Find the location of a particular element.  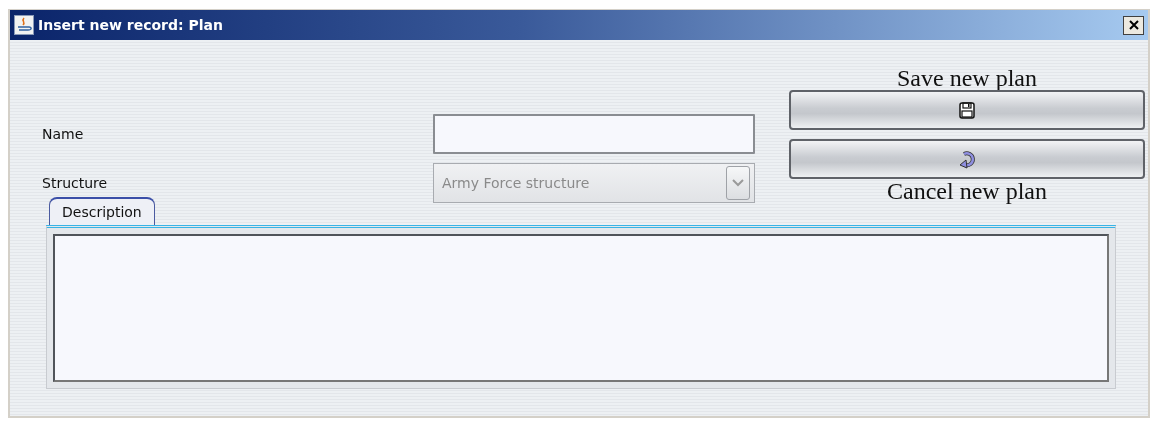

dropdown-value: Army Force structure is located at coordinates (516, 183).